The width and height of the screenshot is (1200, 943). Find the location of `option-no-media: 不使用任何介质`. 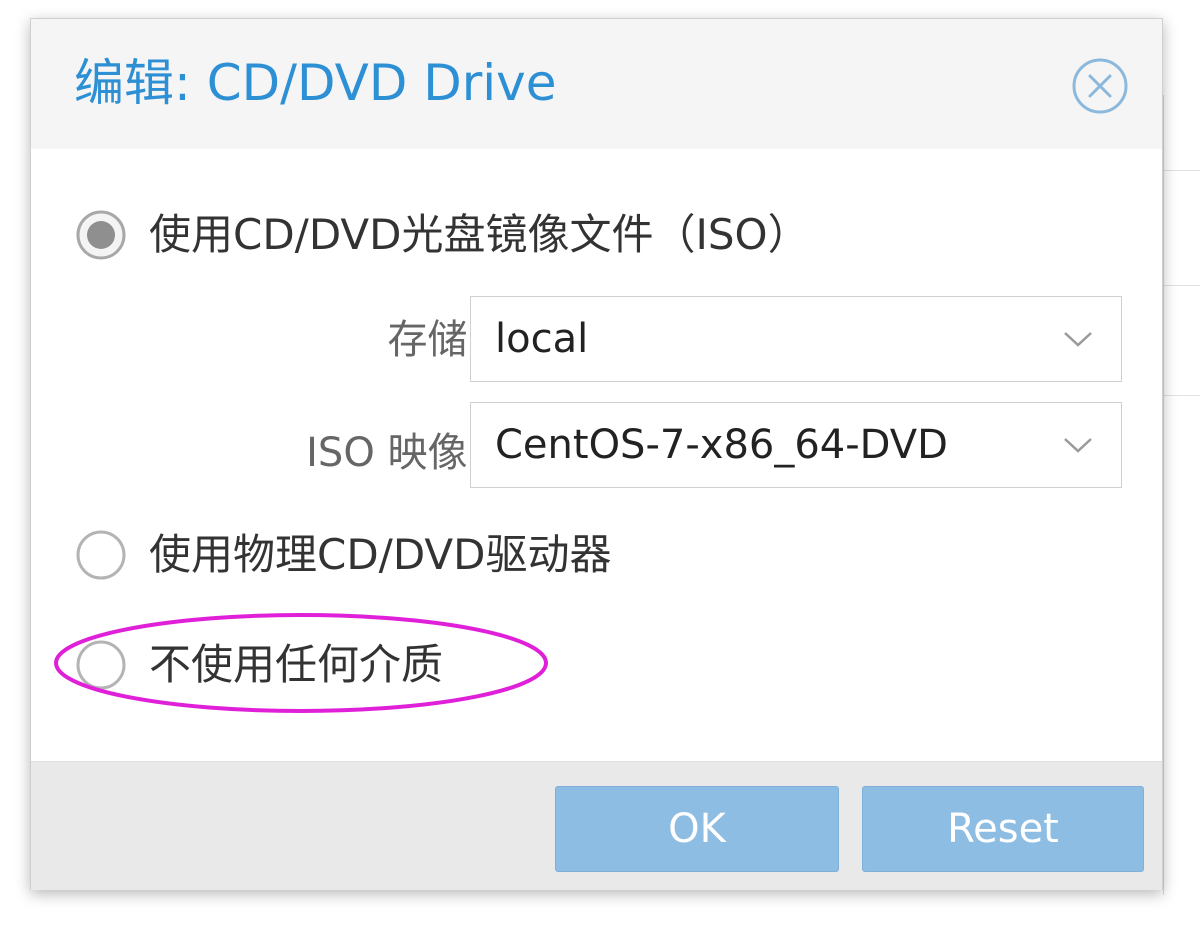

option-no-media: 不使用任何介质 is located at coordinates (259, 665).